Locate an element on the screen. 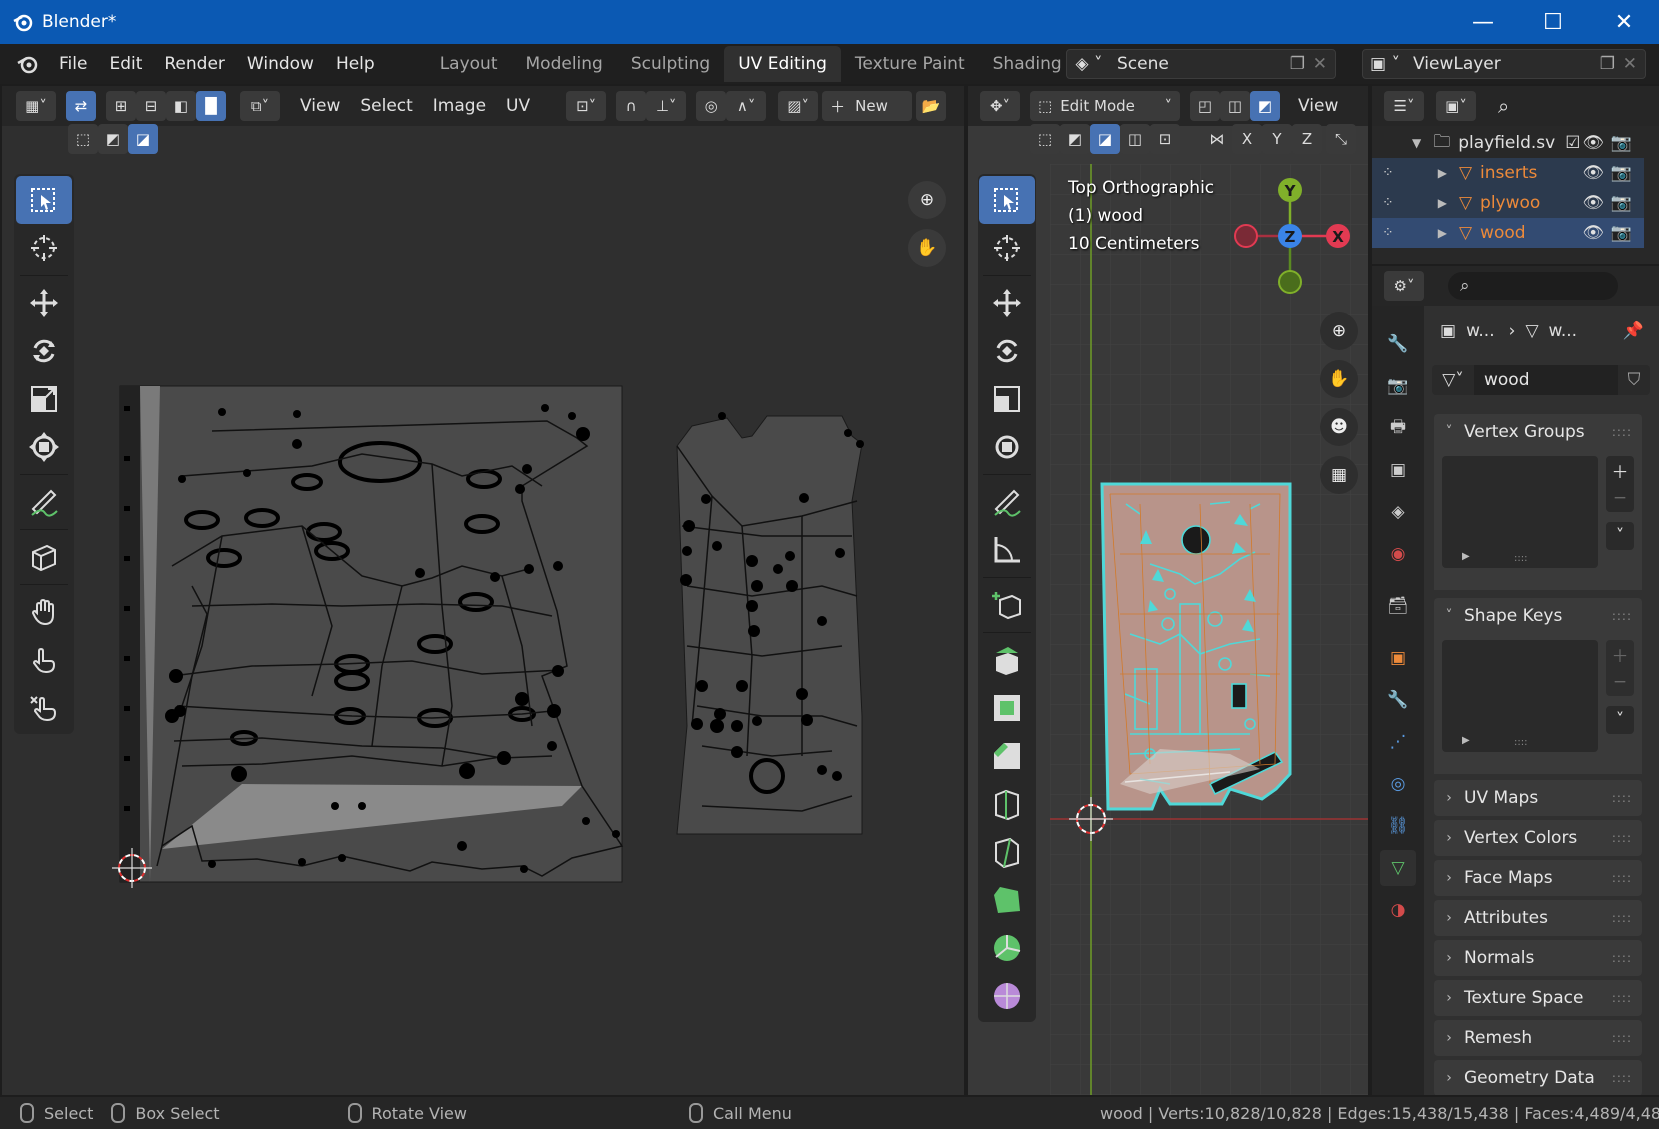 The height and width of the screenshot is (1129, 1659). object-tab-icon: ▣ is located at coordinates (1398, 658).